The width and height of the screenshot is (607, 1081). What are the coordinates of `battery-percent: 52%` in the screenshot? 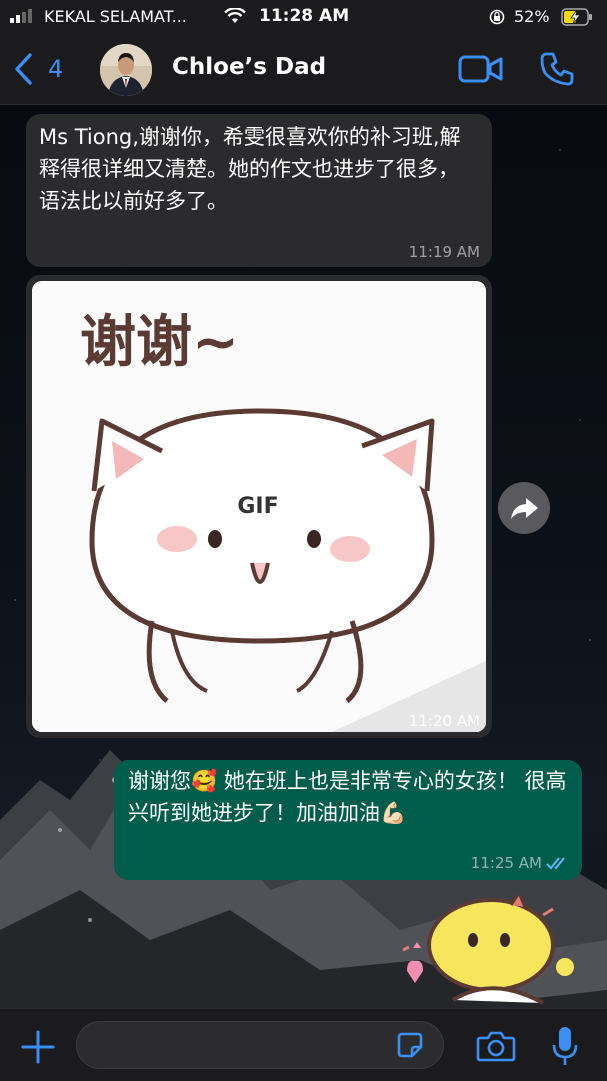 It's located at (532, 16).